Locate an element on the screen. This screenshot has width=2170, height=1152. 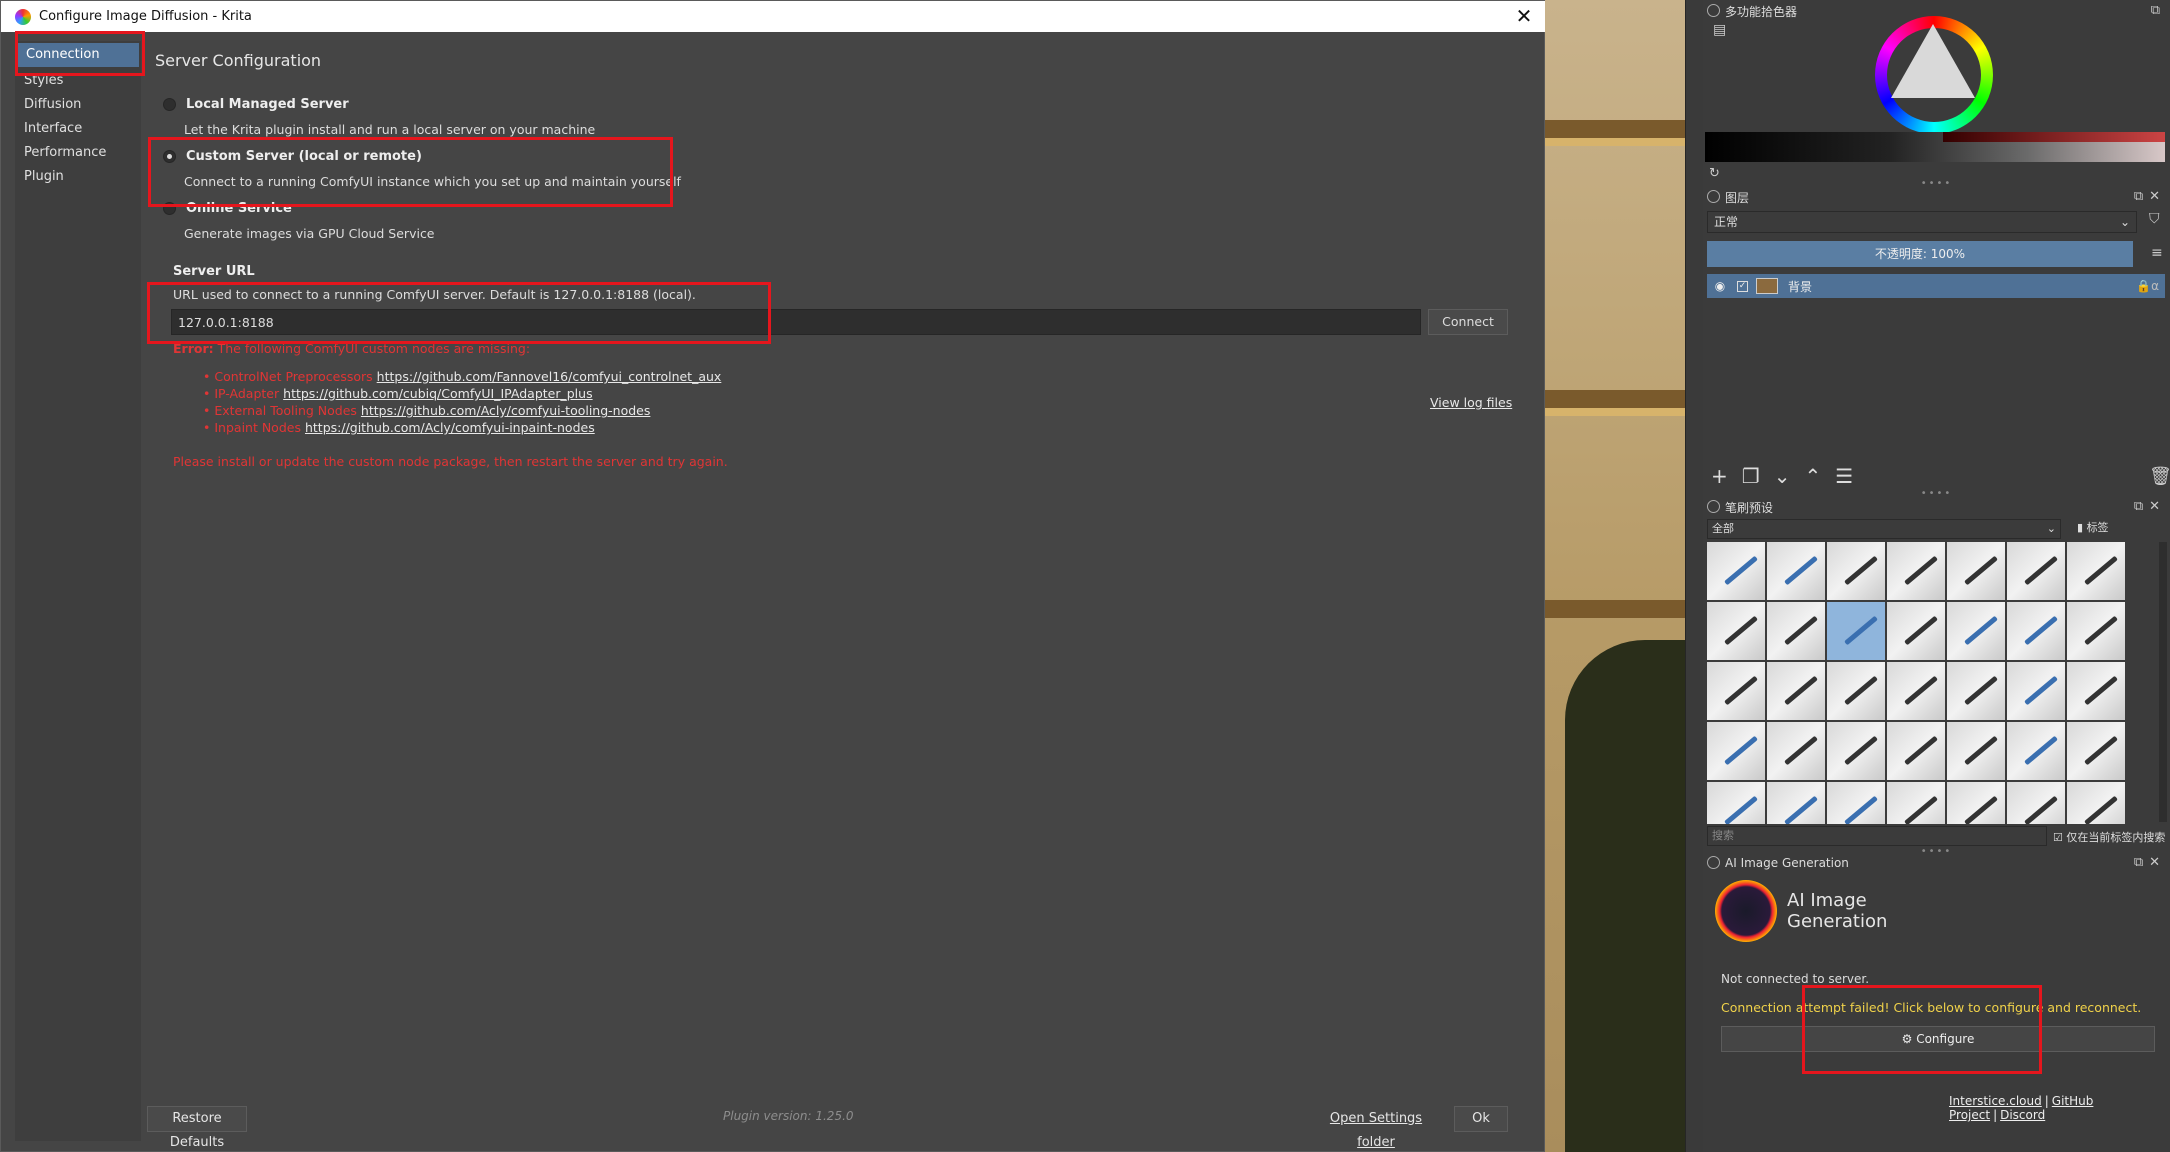
radio-custom-server is located at coordinates (169, 156).